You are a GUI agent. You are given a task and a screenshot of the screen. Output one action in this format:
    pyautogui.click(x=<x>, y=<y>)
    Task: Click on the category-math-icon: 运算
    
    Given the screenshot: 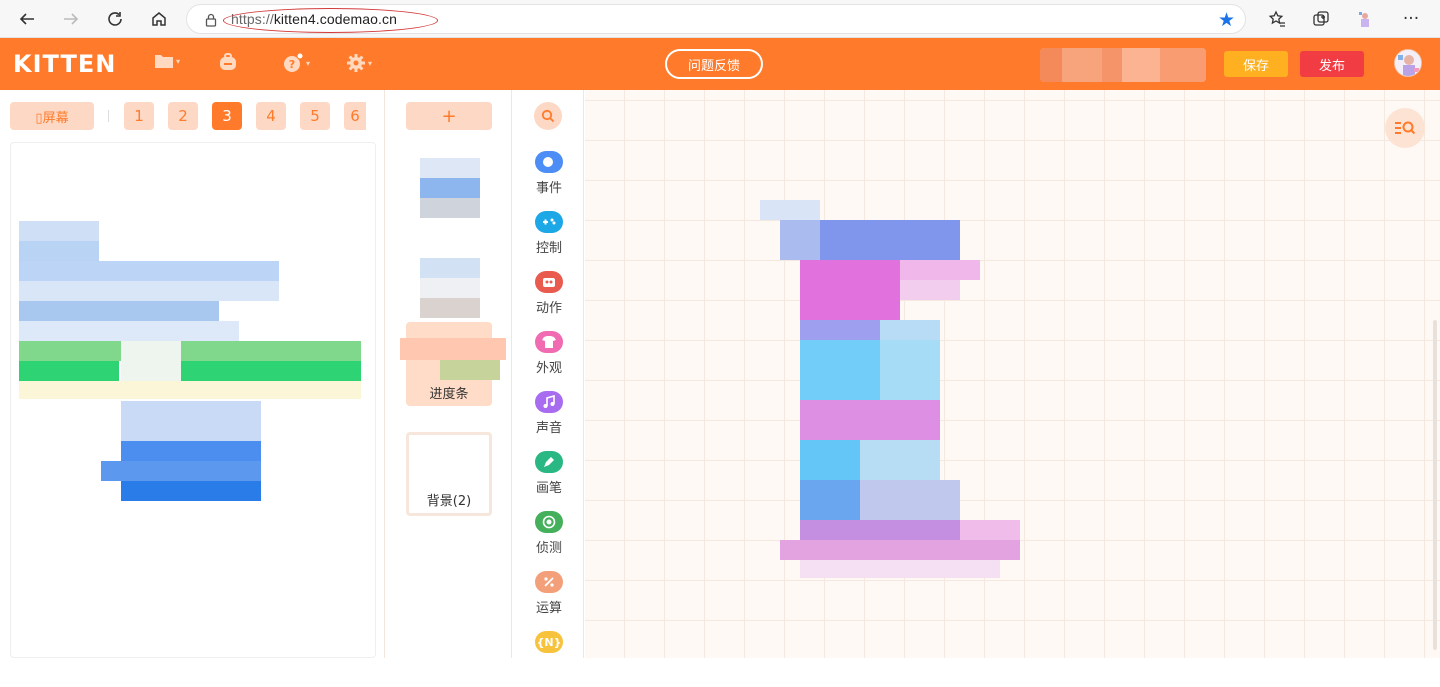 What is the action you would take?
    pyautogui.click(x=548, y=599)
    